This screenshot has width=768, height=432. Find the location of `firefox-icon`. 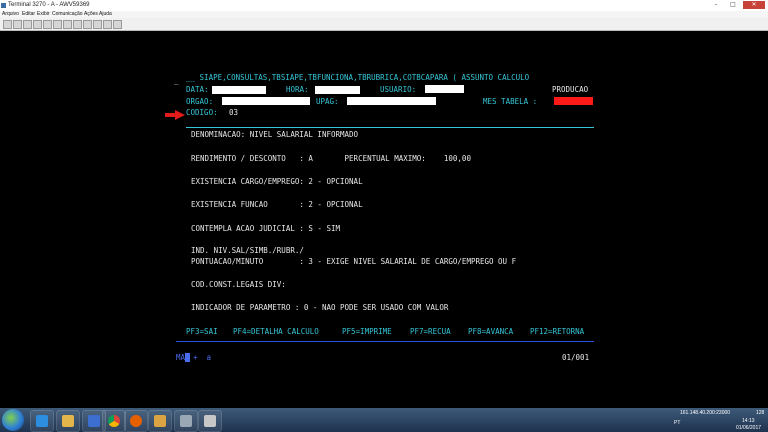

firefox-icon is located at coordinates (136, 421).